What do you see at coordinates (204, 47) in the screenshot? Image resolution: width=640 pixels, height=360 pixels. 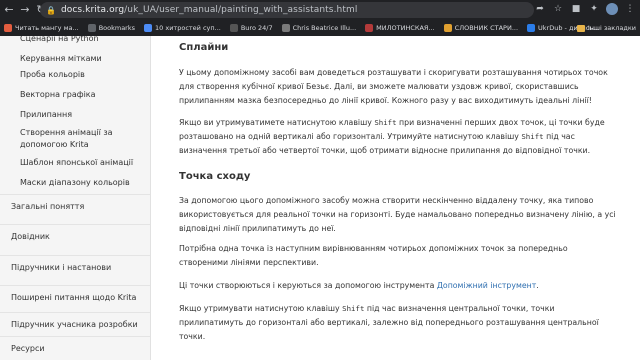 I see `heading-splines: Сплайни` at bounding box center [204, 47].